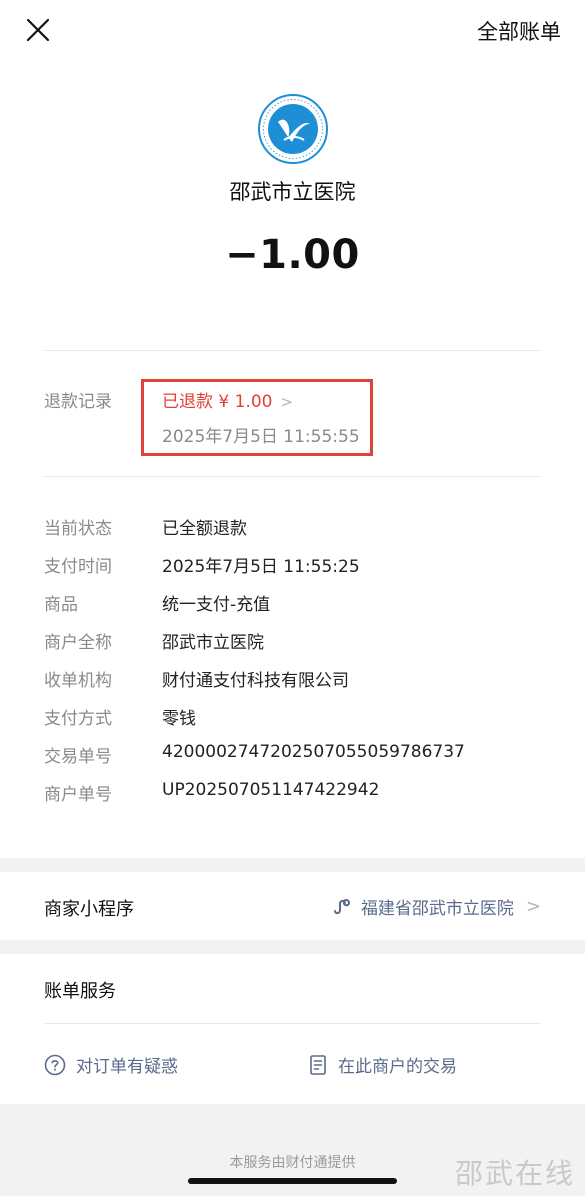 Image resolution: width=585 pixels, height=1196 pixels. What do you see at coordinates (397, 1067) in the screenshot?
I see `merchant-trades-label: 在此商户的交易` at bounding box center [397, 1067].